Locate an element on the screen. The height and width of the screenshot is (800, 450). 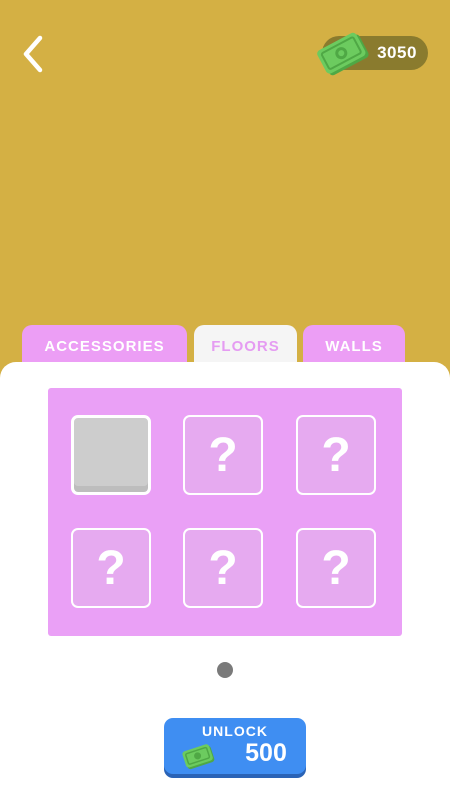
item-slot-unlocked is located at coordinates (111, 455).